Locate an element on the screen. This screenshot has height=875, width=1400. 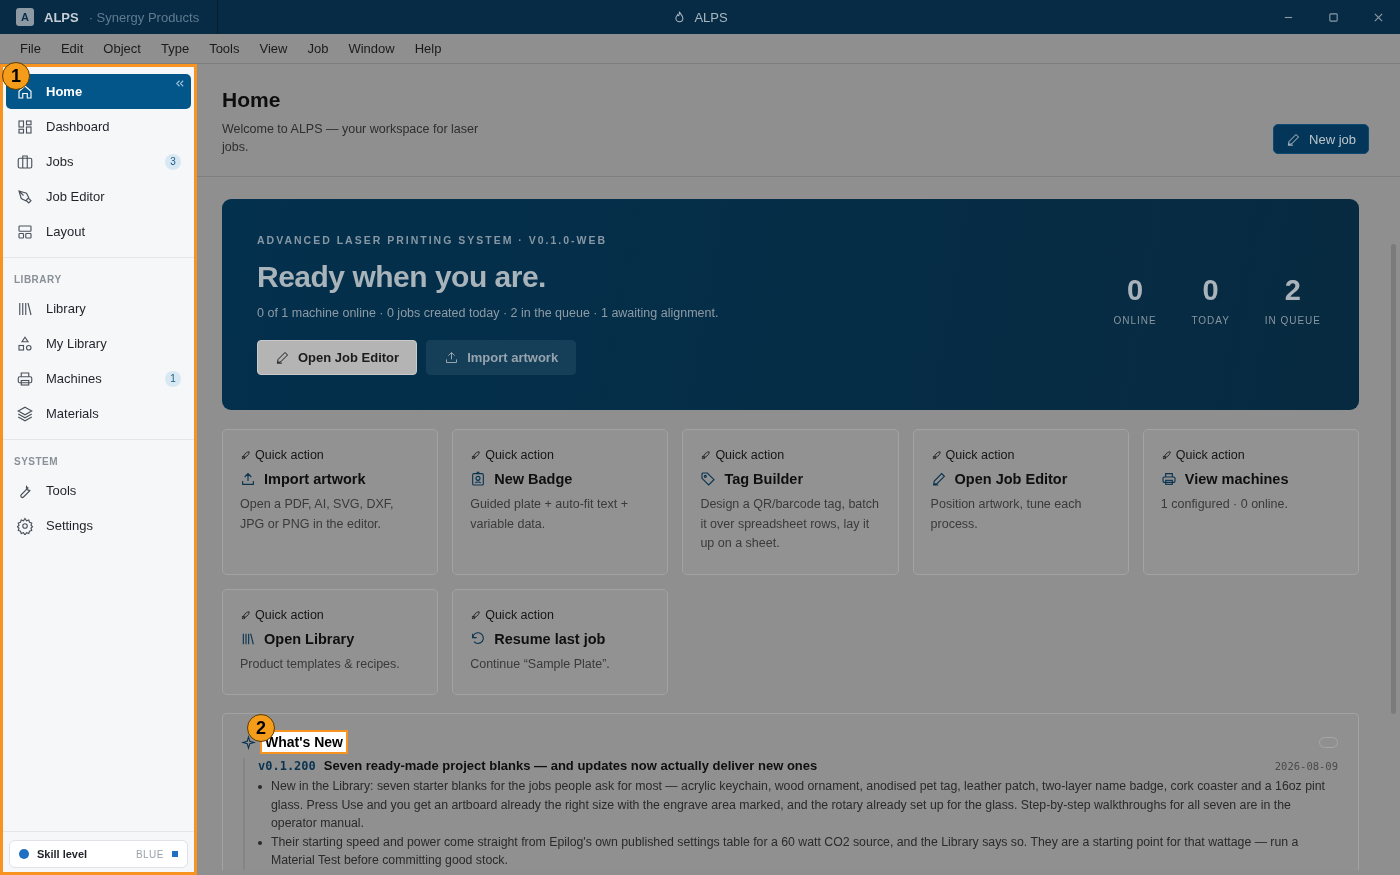
app-logo: A is located at coordinates (25, 17).